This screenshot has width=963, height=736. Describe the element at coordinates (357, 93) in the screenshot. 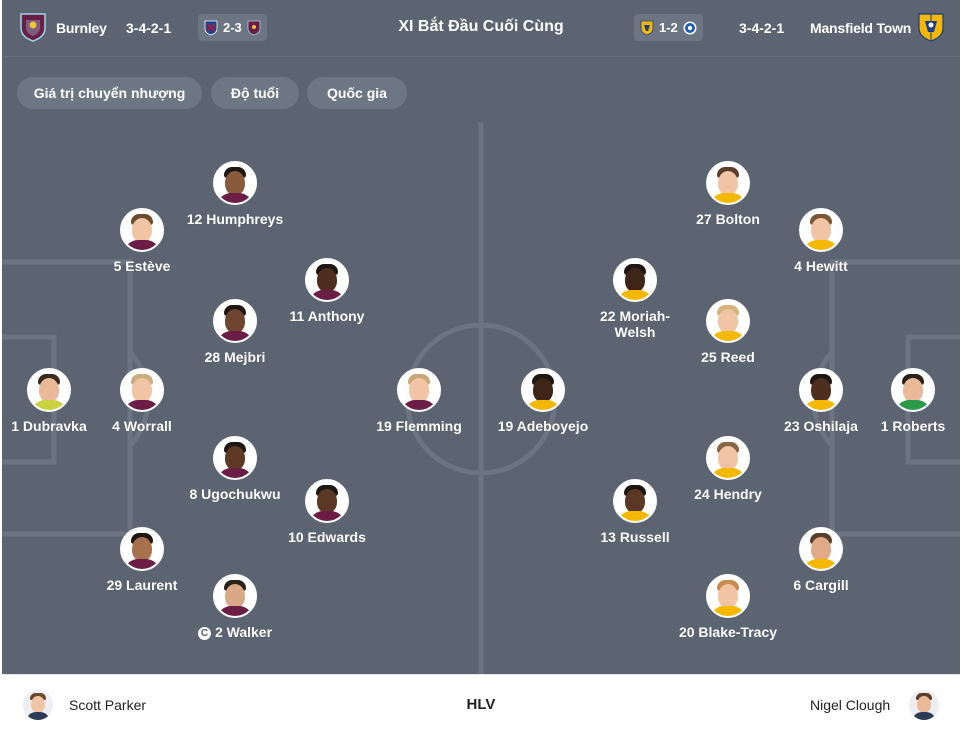

I see `filter-country-button: Quốc gia` at that location.